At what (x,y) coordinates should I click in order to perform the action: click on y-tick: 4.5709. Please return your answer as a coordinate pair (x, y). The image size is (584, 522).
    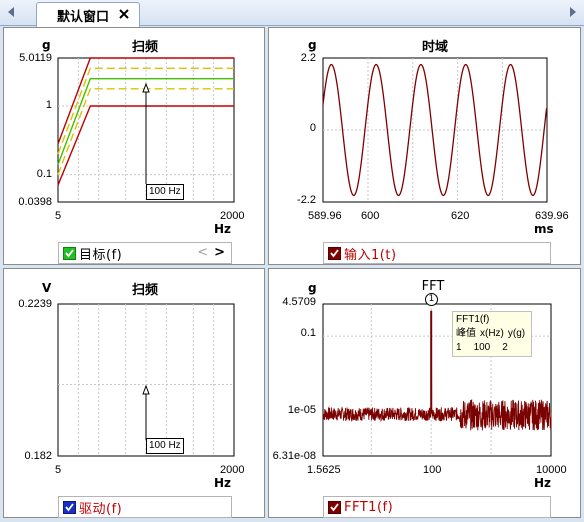
    Looking at the image, I should click on (299, 302).